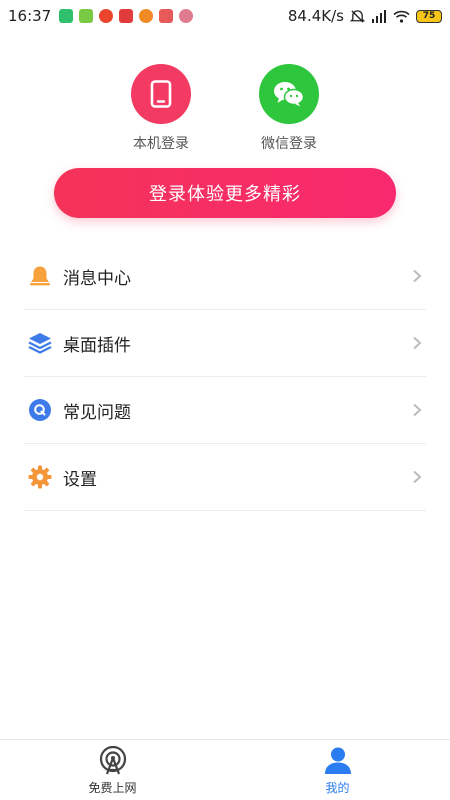  I want to click on menu-item-faq: 常见问题, so click(225, 410).